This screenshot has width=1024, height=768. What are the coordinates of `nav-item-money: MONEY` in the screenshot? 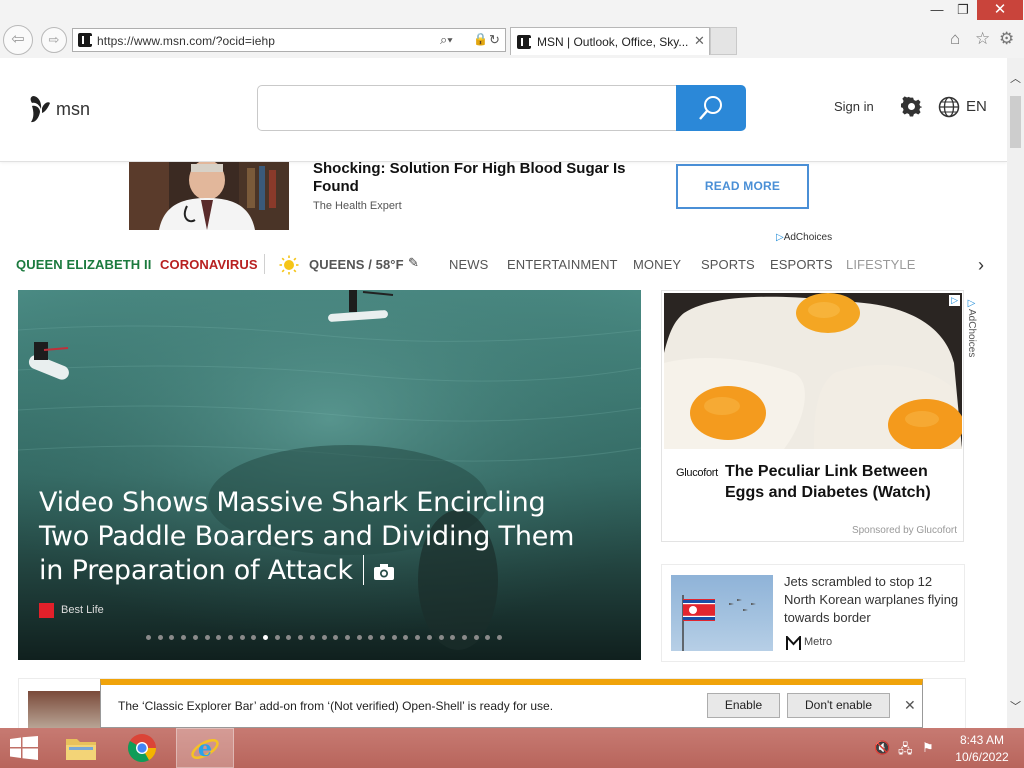 It's located at (657, 264).